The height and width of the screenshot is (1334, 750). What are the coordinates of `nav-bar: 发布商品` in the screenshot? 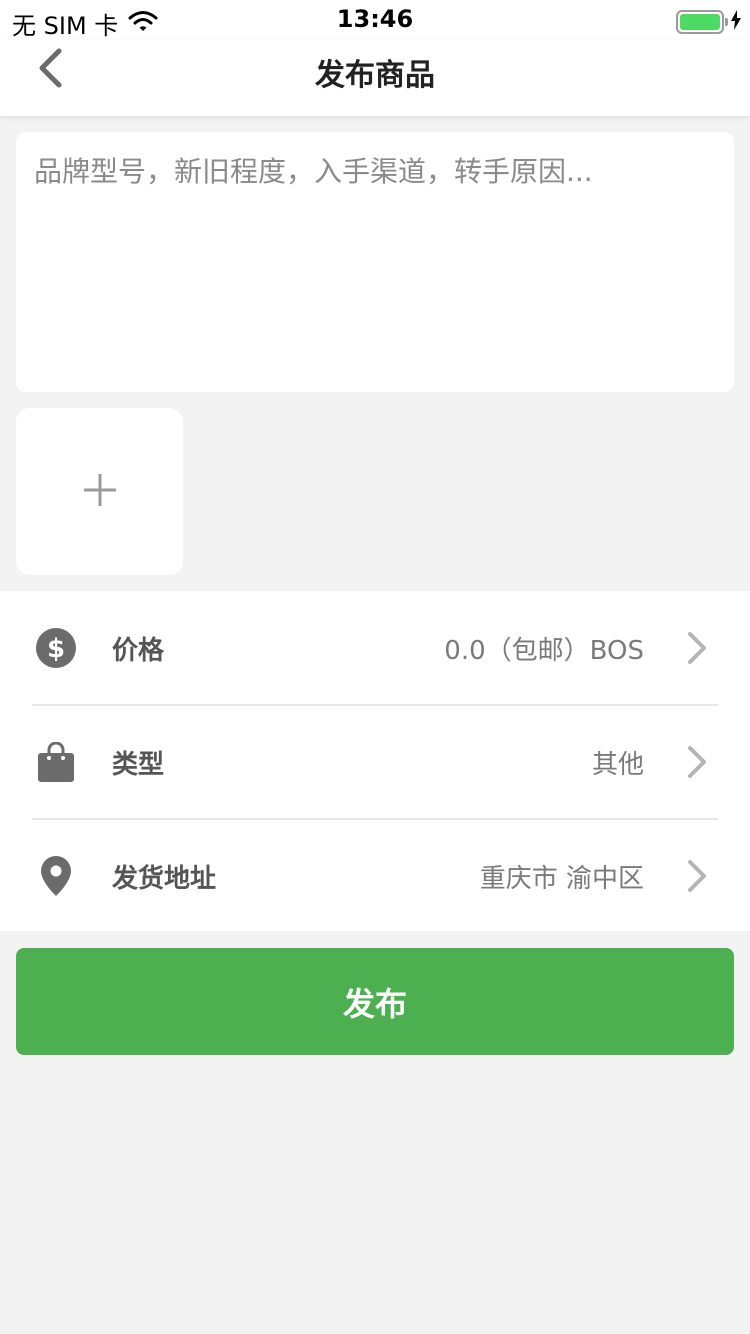 It's located at (375, 78).